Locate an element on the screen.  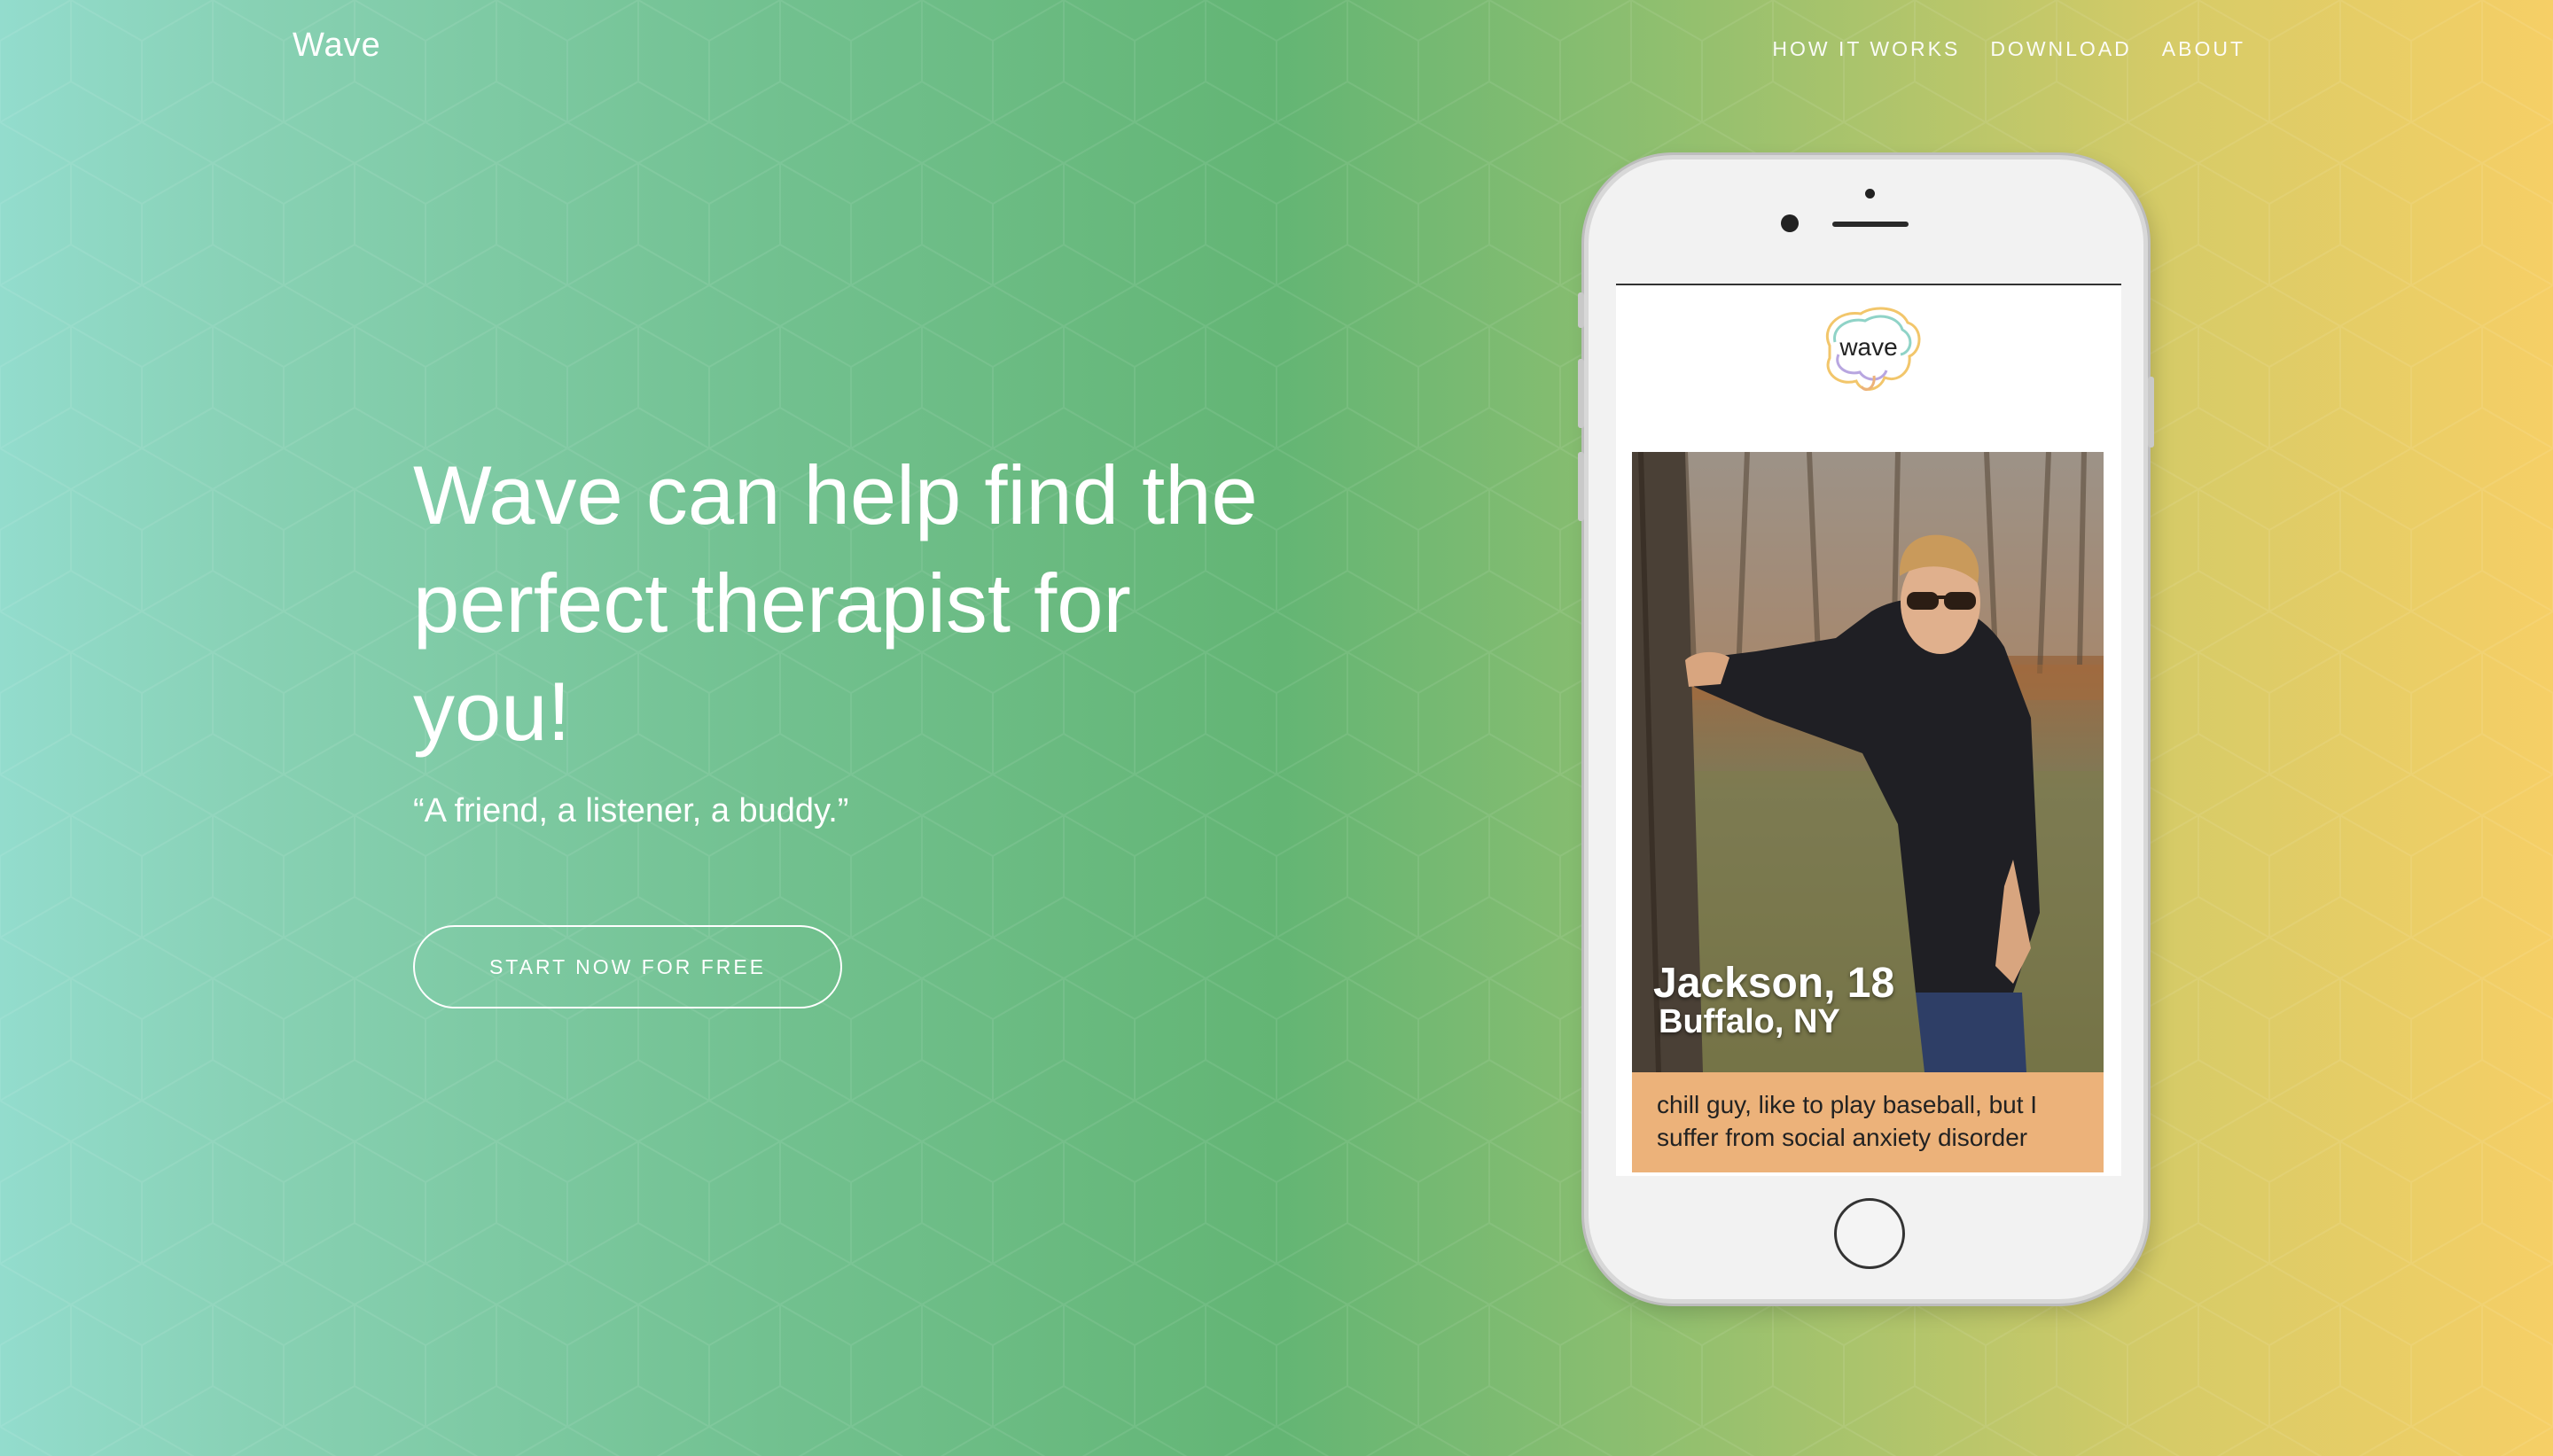
phone-camera is located at coordinates (1790, 223).